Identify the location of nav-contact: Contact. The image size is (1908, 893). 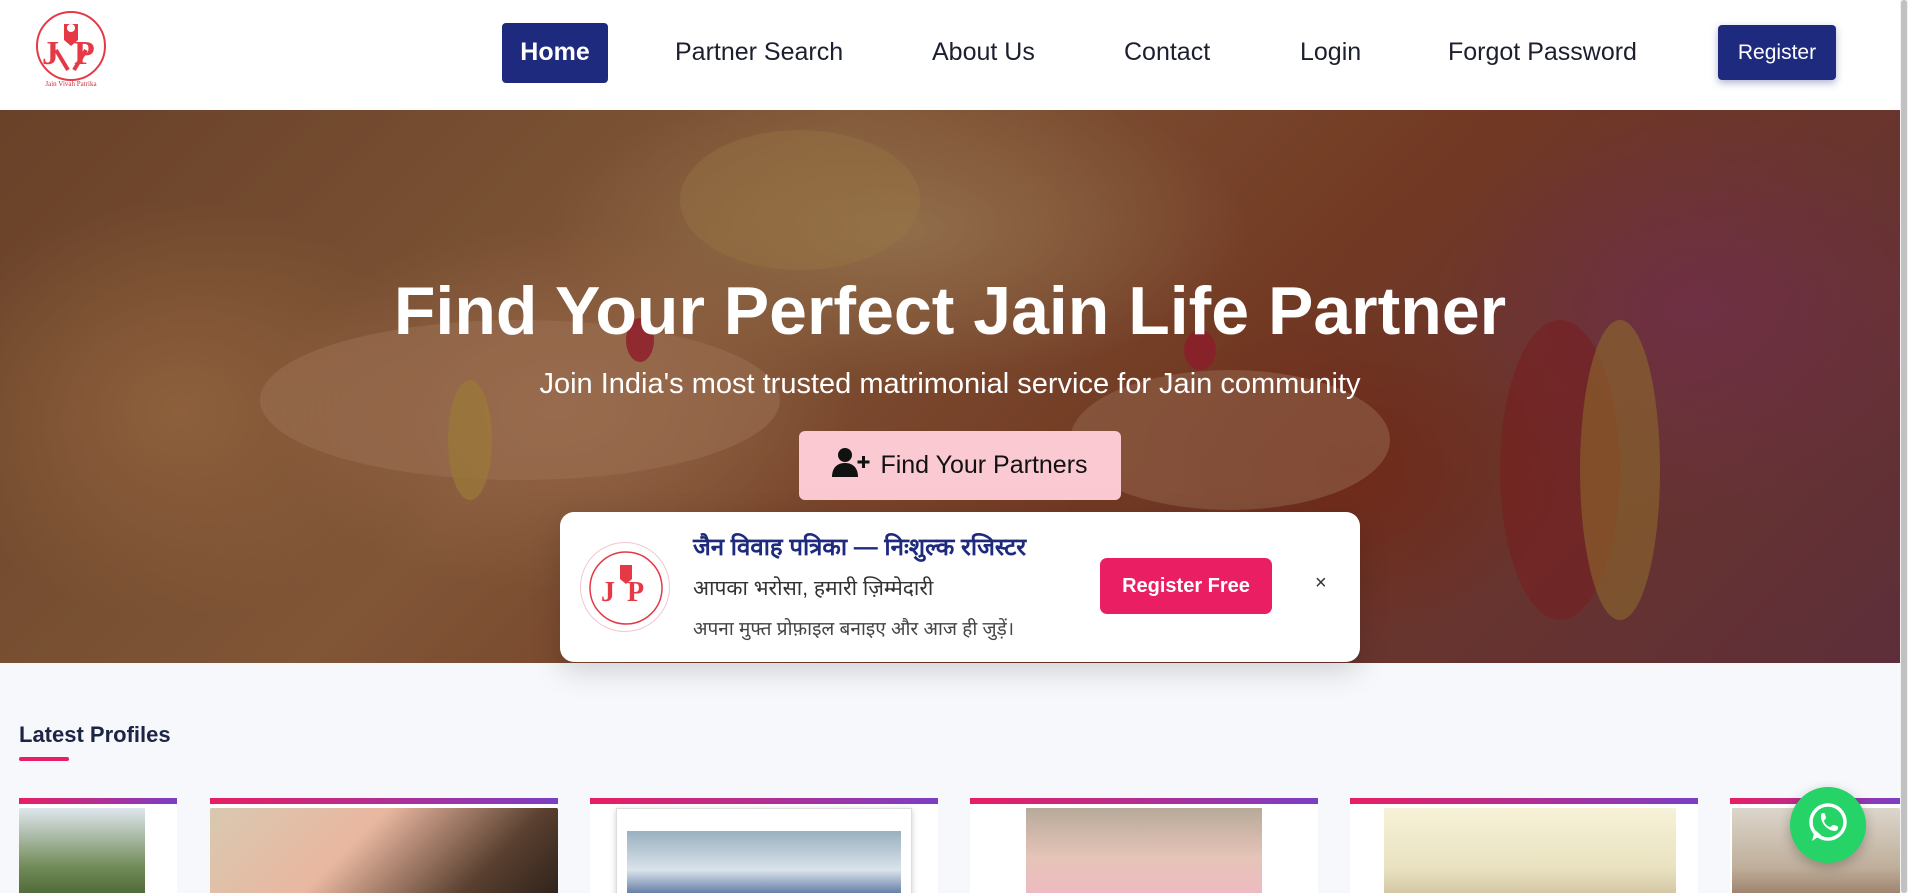
(1167, 53).